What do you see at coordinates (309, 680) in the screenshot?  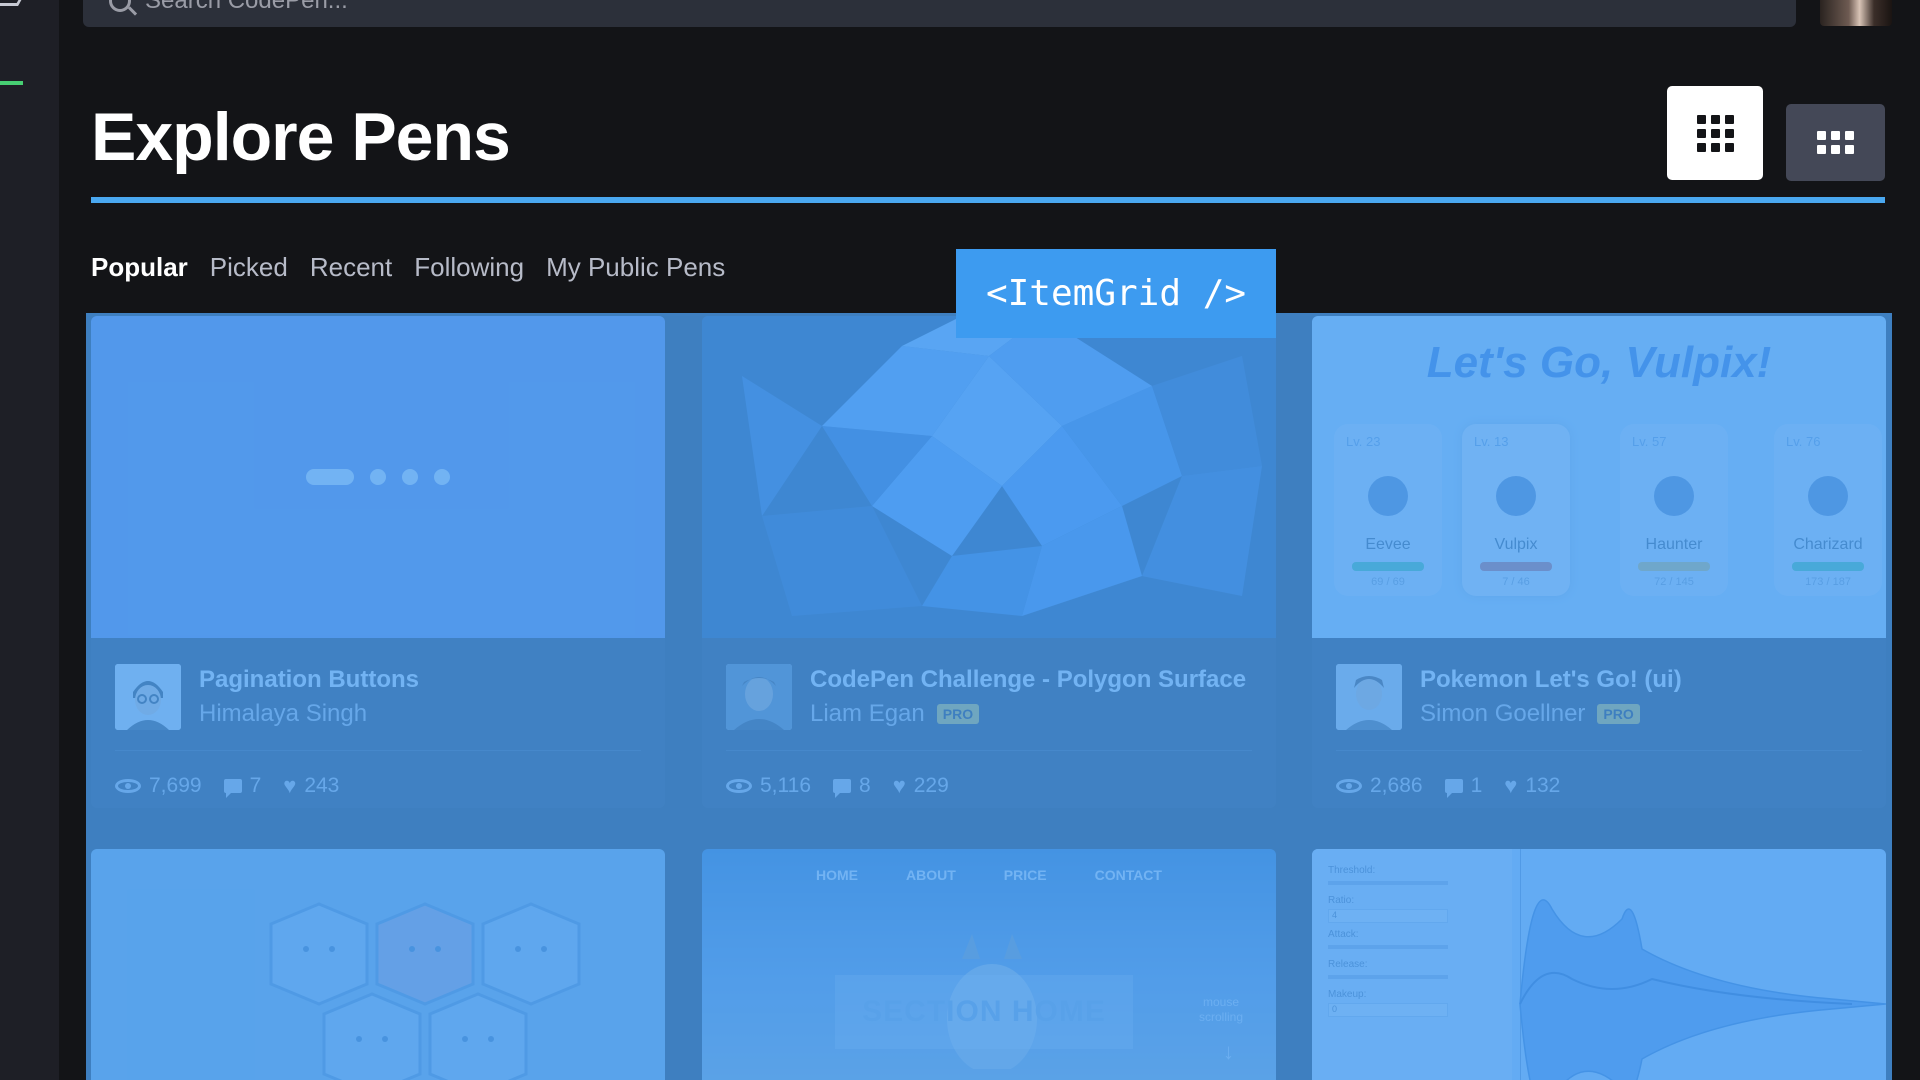 I see `pen-title: Pagination Buttons` at bounding box center [309, 680].